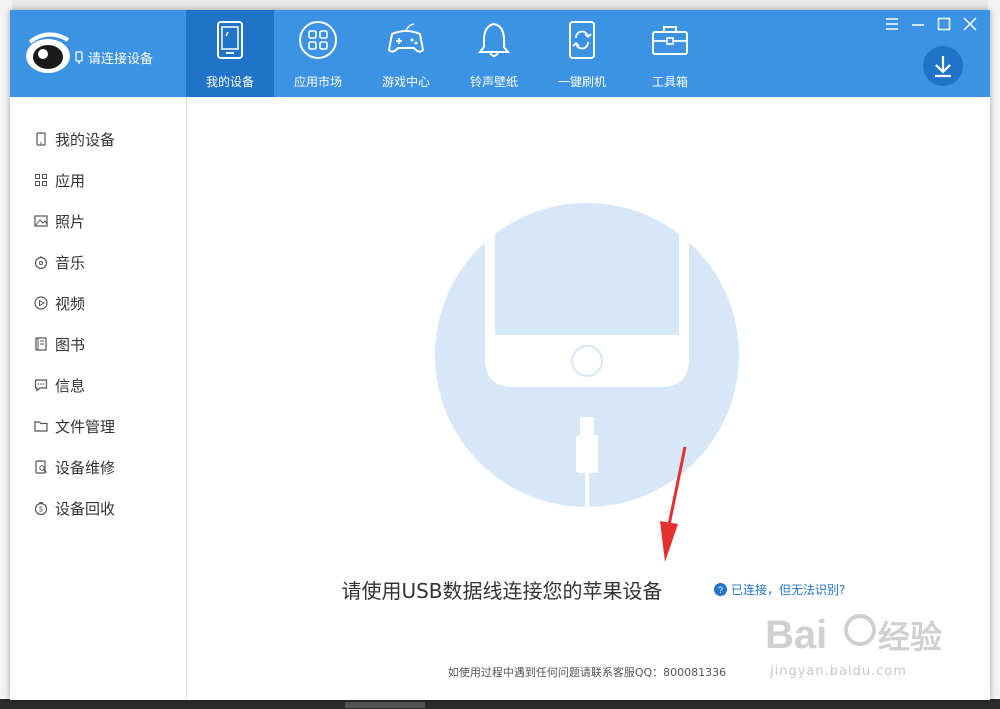 Image resolution: width=1000 pixels, height=709 pixels. What do you see at coordinates (500, 704) in the screenshot?
I see `taskbar` at bounding box center [500, 704].